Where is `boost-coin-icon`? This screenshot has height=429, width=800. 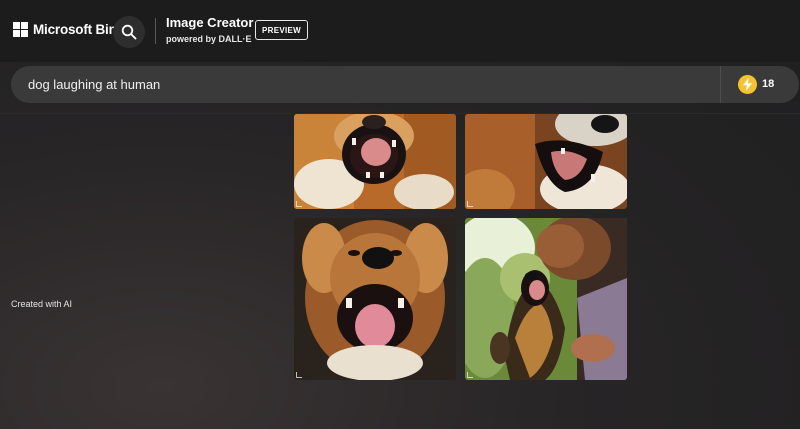 boost-coin-icon is located at coordinates (747, 84).